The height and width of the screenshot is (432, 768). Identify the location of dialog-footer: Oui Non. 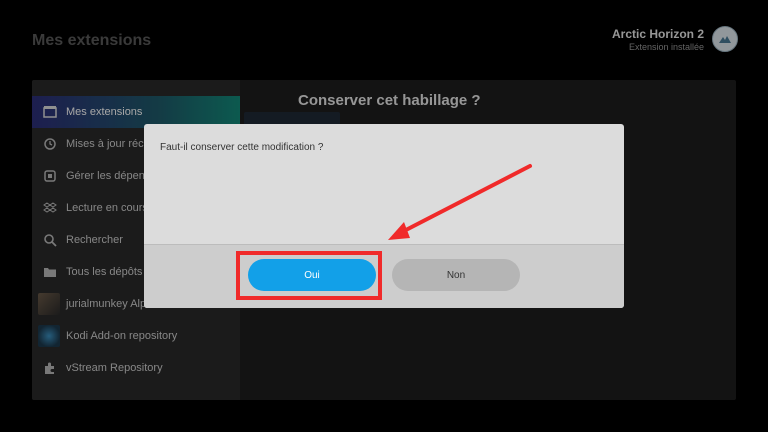
(384, 276).